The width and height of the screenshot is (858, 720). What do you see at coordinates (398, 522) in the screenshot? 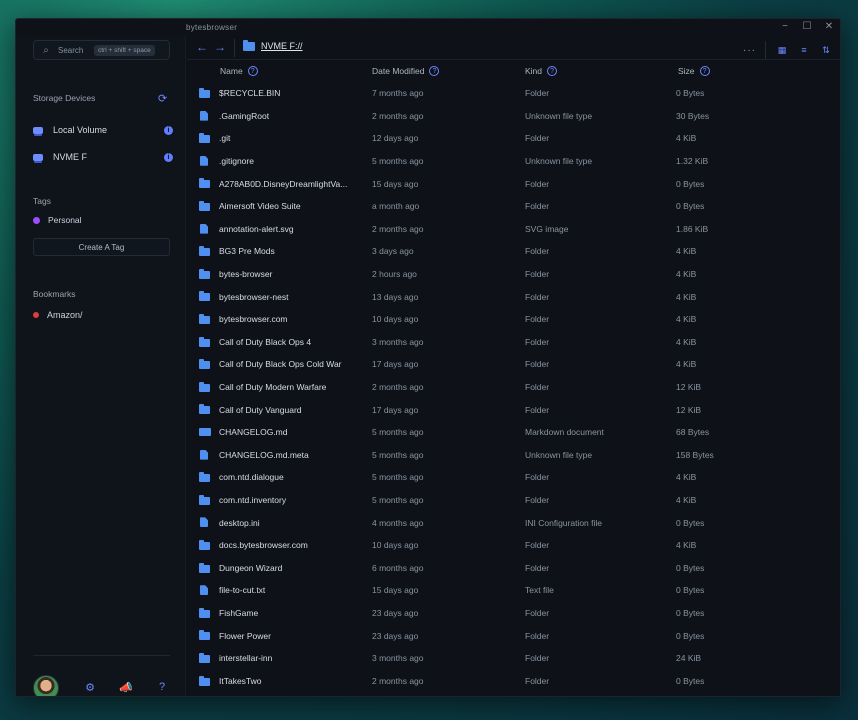
I see `file-date-modified: 4 months ago` at bounding box center [398, 522].